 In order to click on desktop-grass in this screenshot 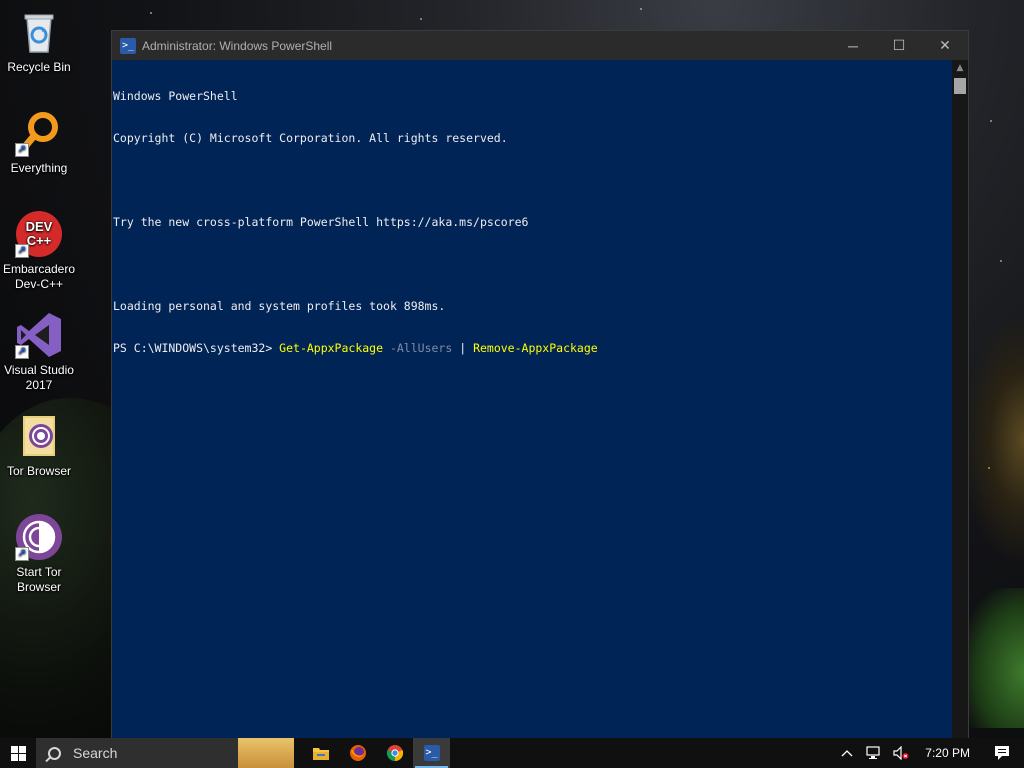, I will do `click(994, 658)`.